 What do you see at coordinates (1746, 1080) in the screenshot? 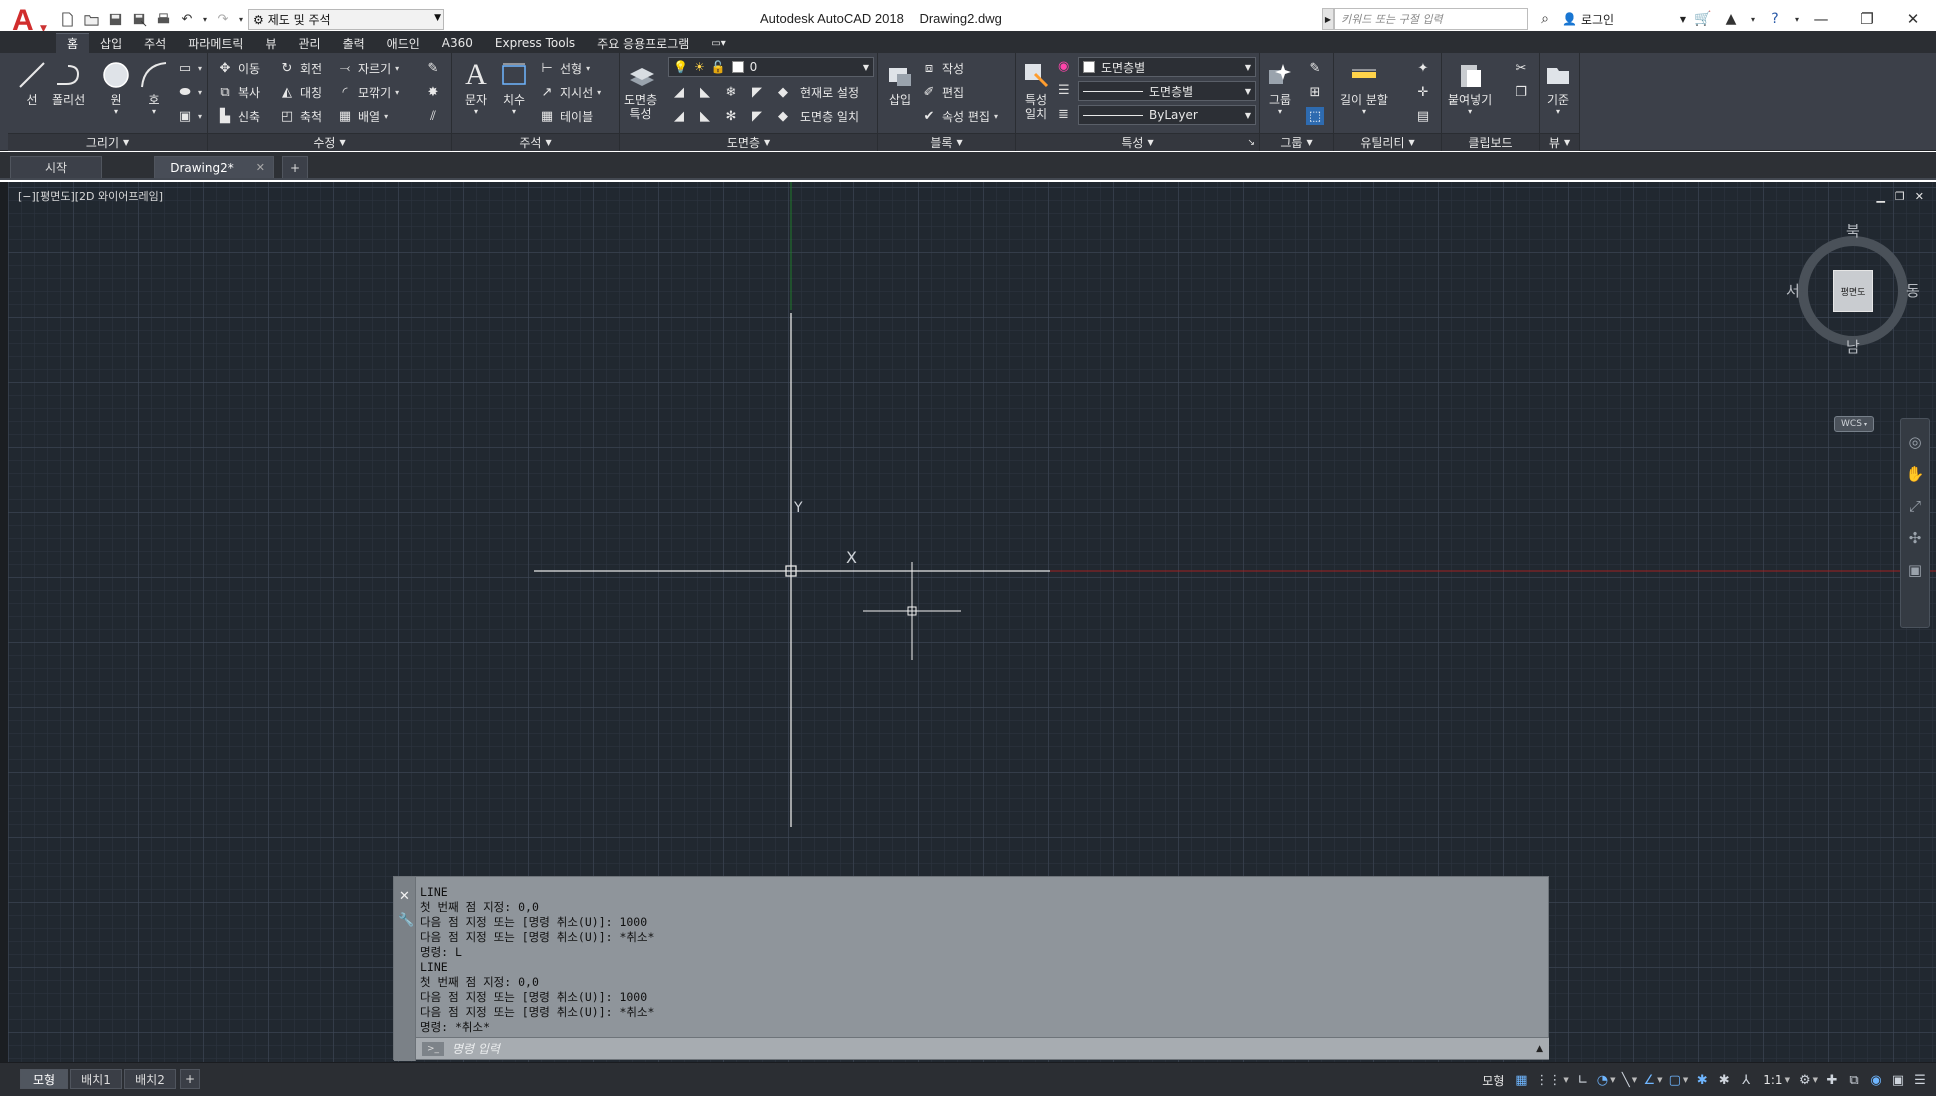
I see `annotation-scale-icon: ⅄` at bounding box center [1746, 1080].